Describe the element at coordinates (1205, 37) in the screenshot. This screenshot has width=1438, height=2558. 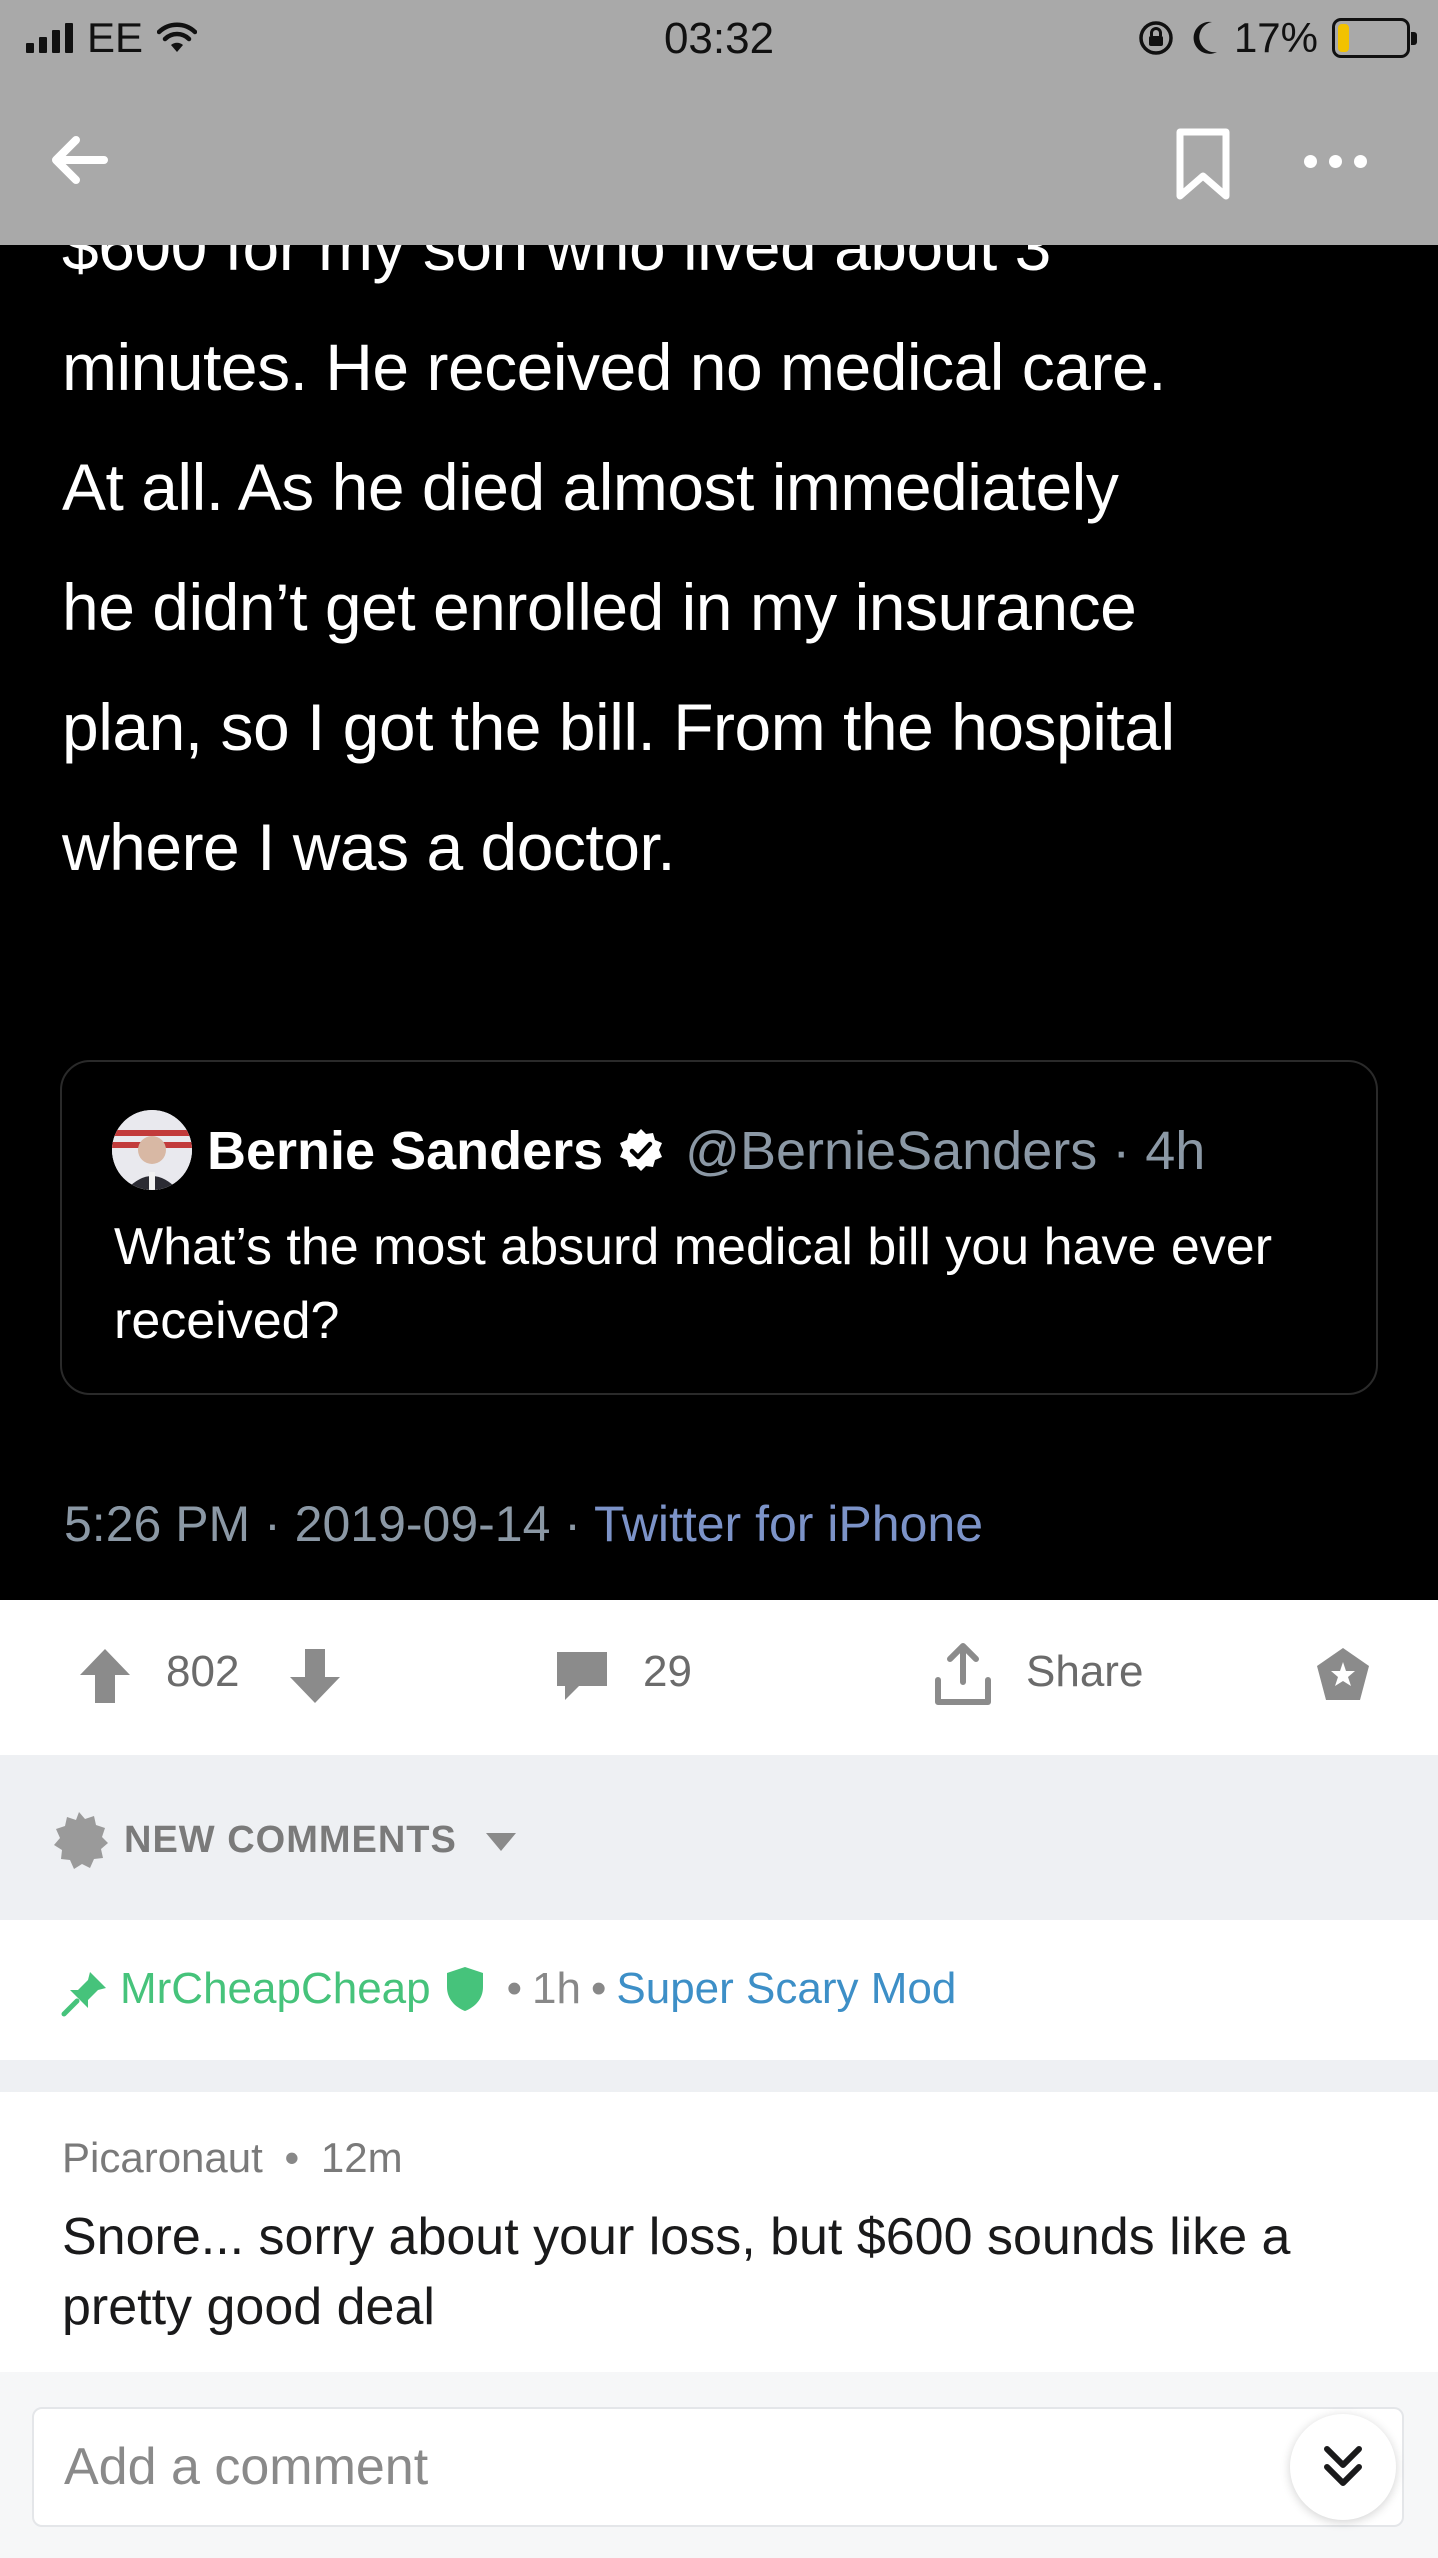
I see `moon-icon` at that location.